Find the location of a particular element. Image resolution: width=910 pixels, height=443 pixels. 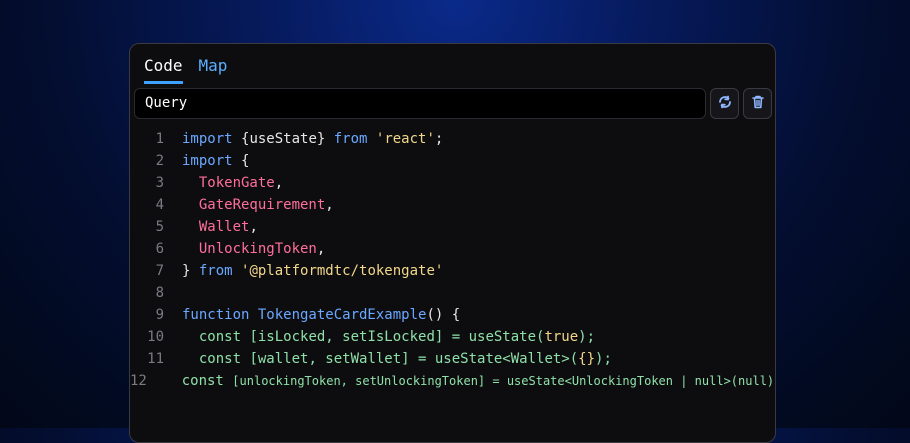

code-token: [isLocked, setIsLocked] = useState( is located at coordinates (397, 337).